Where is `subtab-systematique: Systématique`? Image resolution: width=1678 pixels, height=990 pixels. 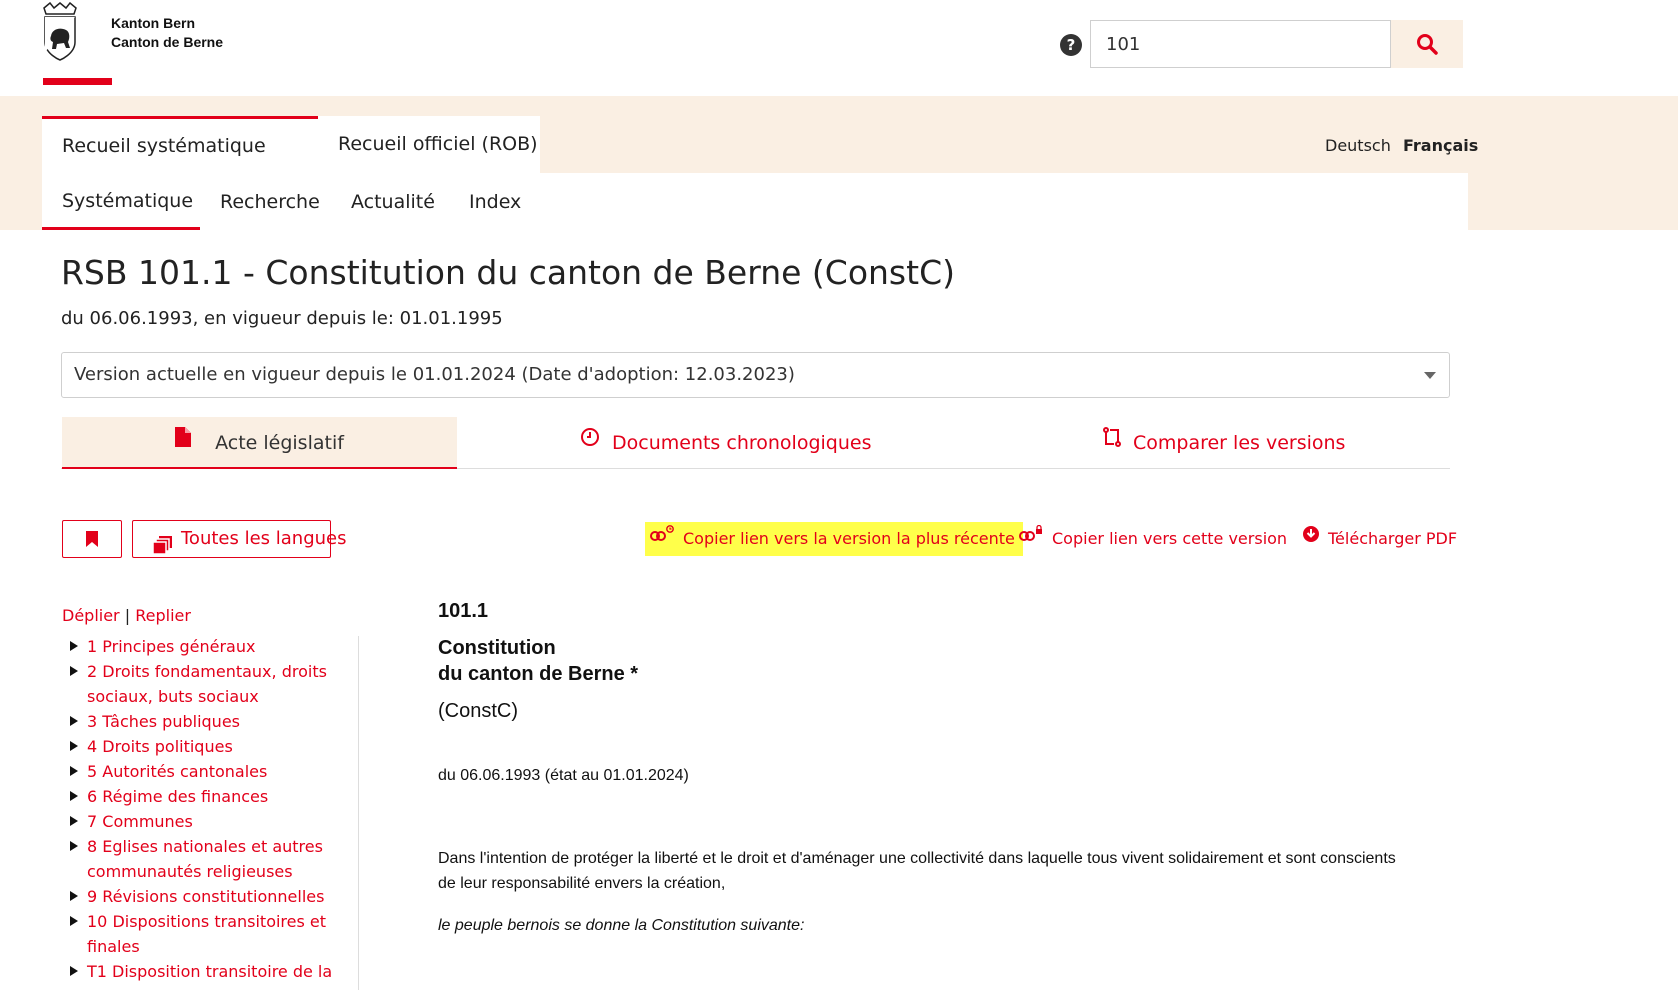
subtab-systematique: Systématique is located at coordinates (121, 201).